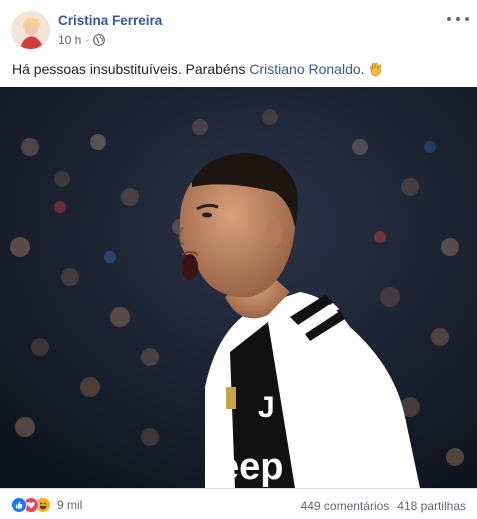  I want to click on reactions-summary: 9 mil, so click(46, 505).